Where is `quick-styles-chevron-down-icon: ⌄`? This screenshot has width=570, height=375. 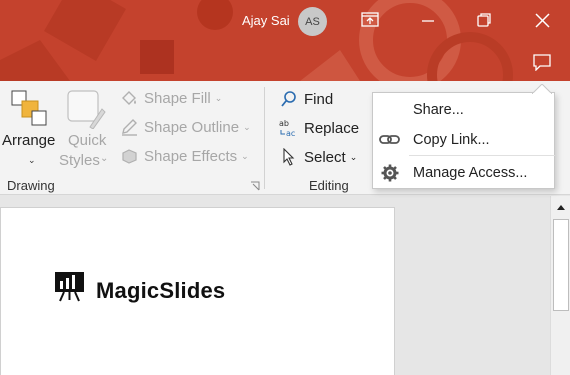 quick-styles-chevron-down-icon: ⌄ is located at coordinates (104, 158).